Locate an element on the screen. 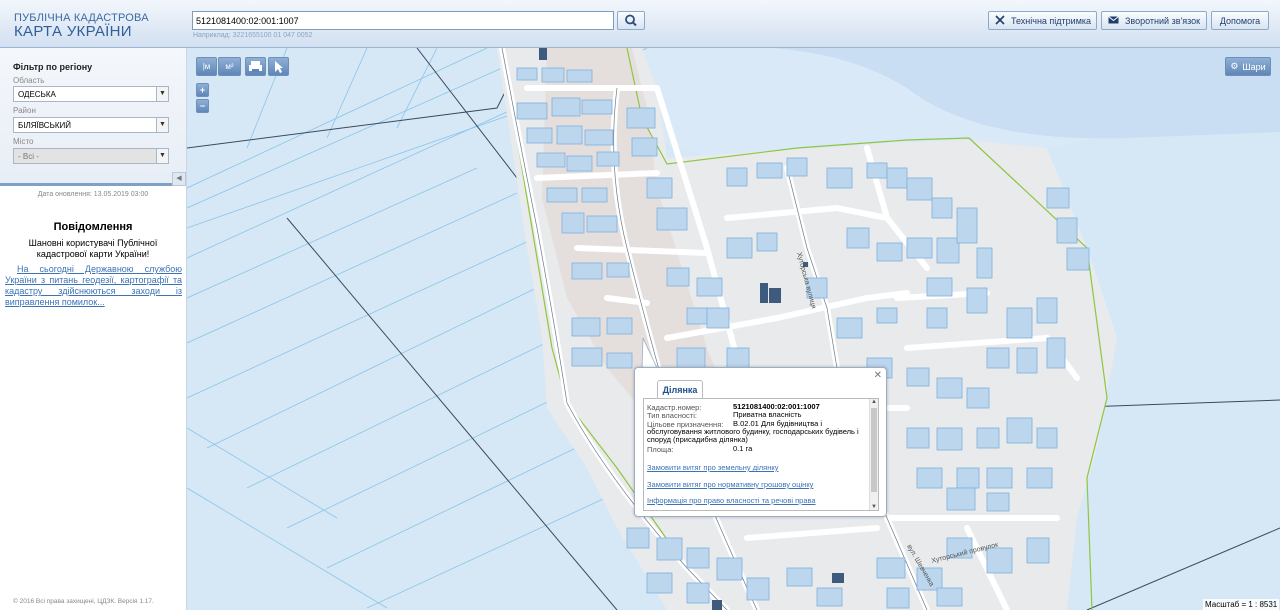 This screenshot has width=1280, height=610. district-label: Район is located at coordinates (24, 110).